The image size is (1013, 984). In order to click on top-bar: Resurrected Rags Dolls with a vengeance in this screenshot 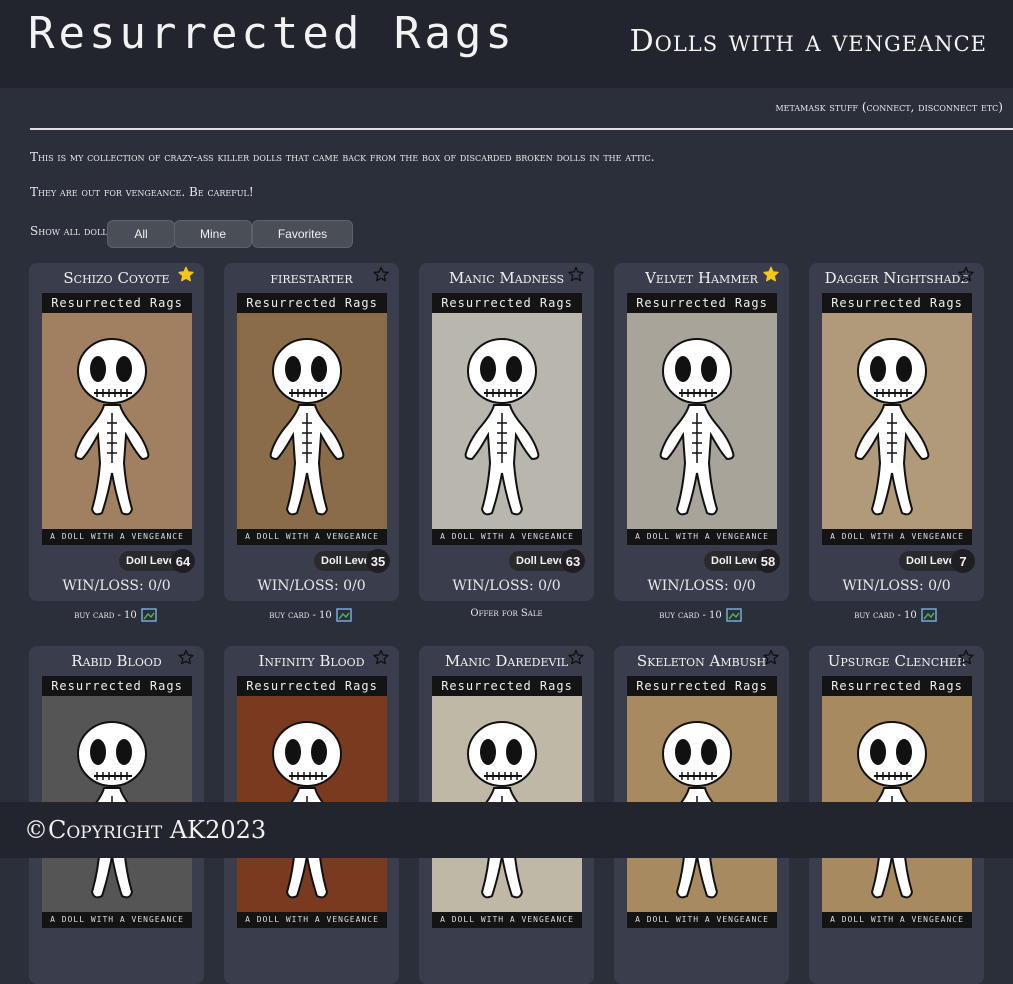, I will do `click(506, 44)`.